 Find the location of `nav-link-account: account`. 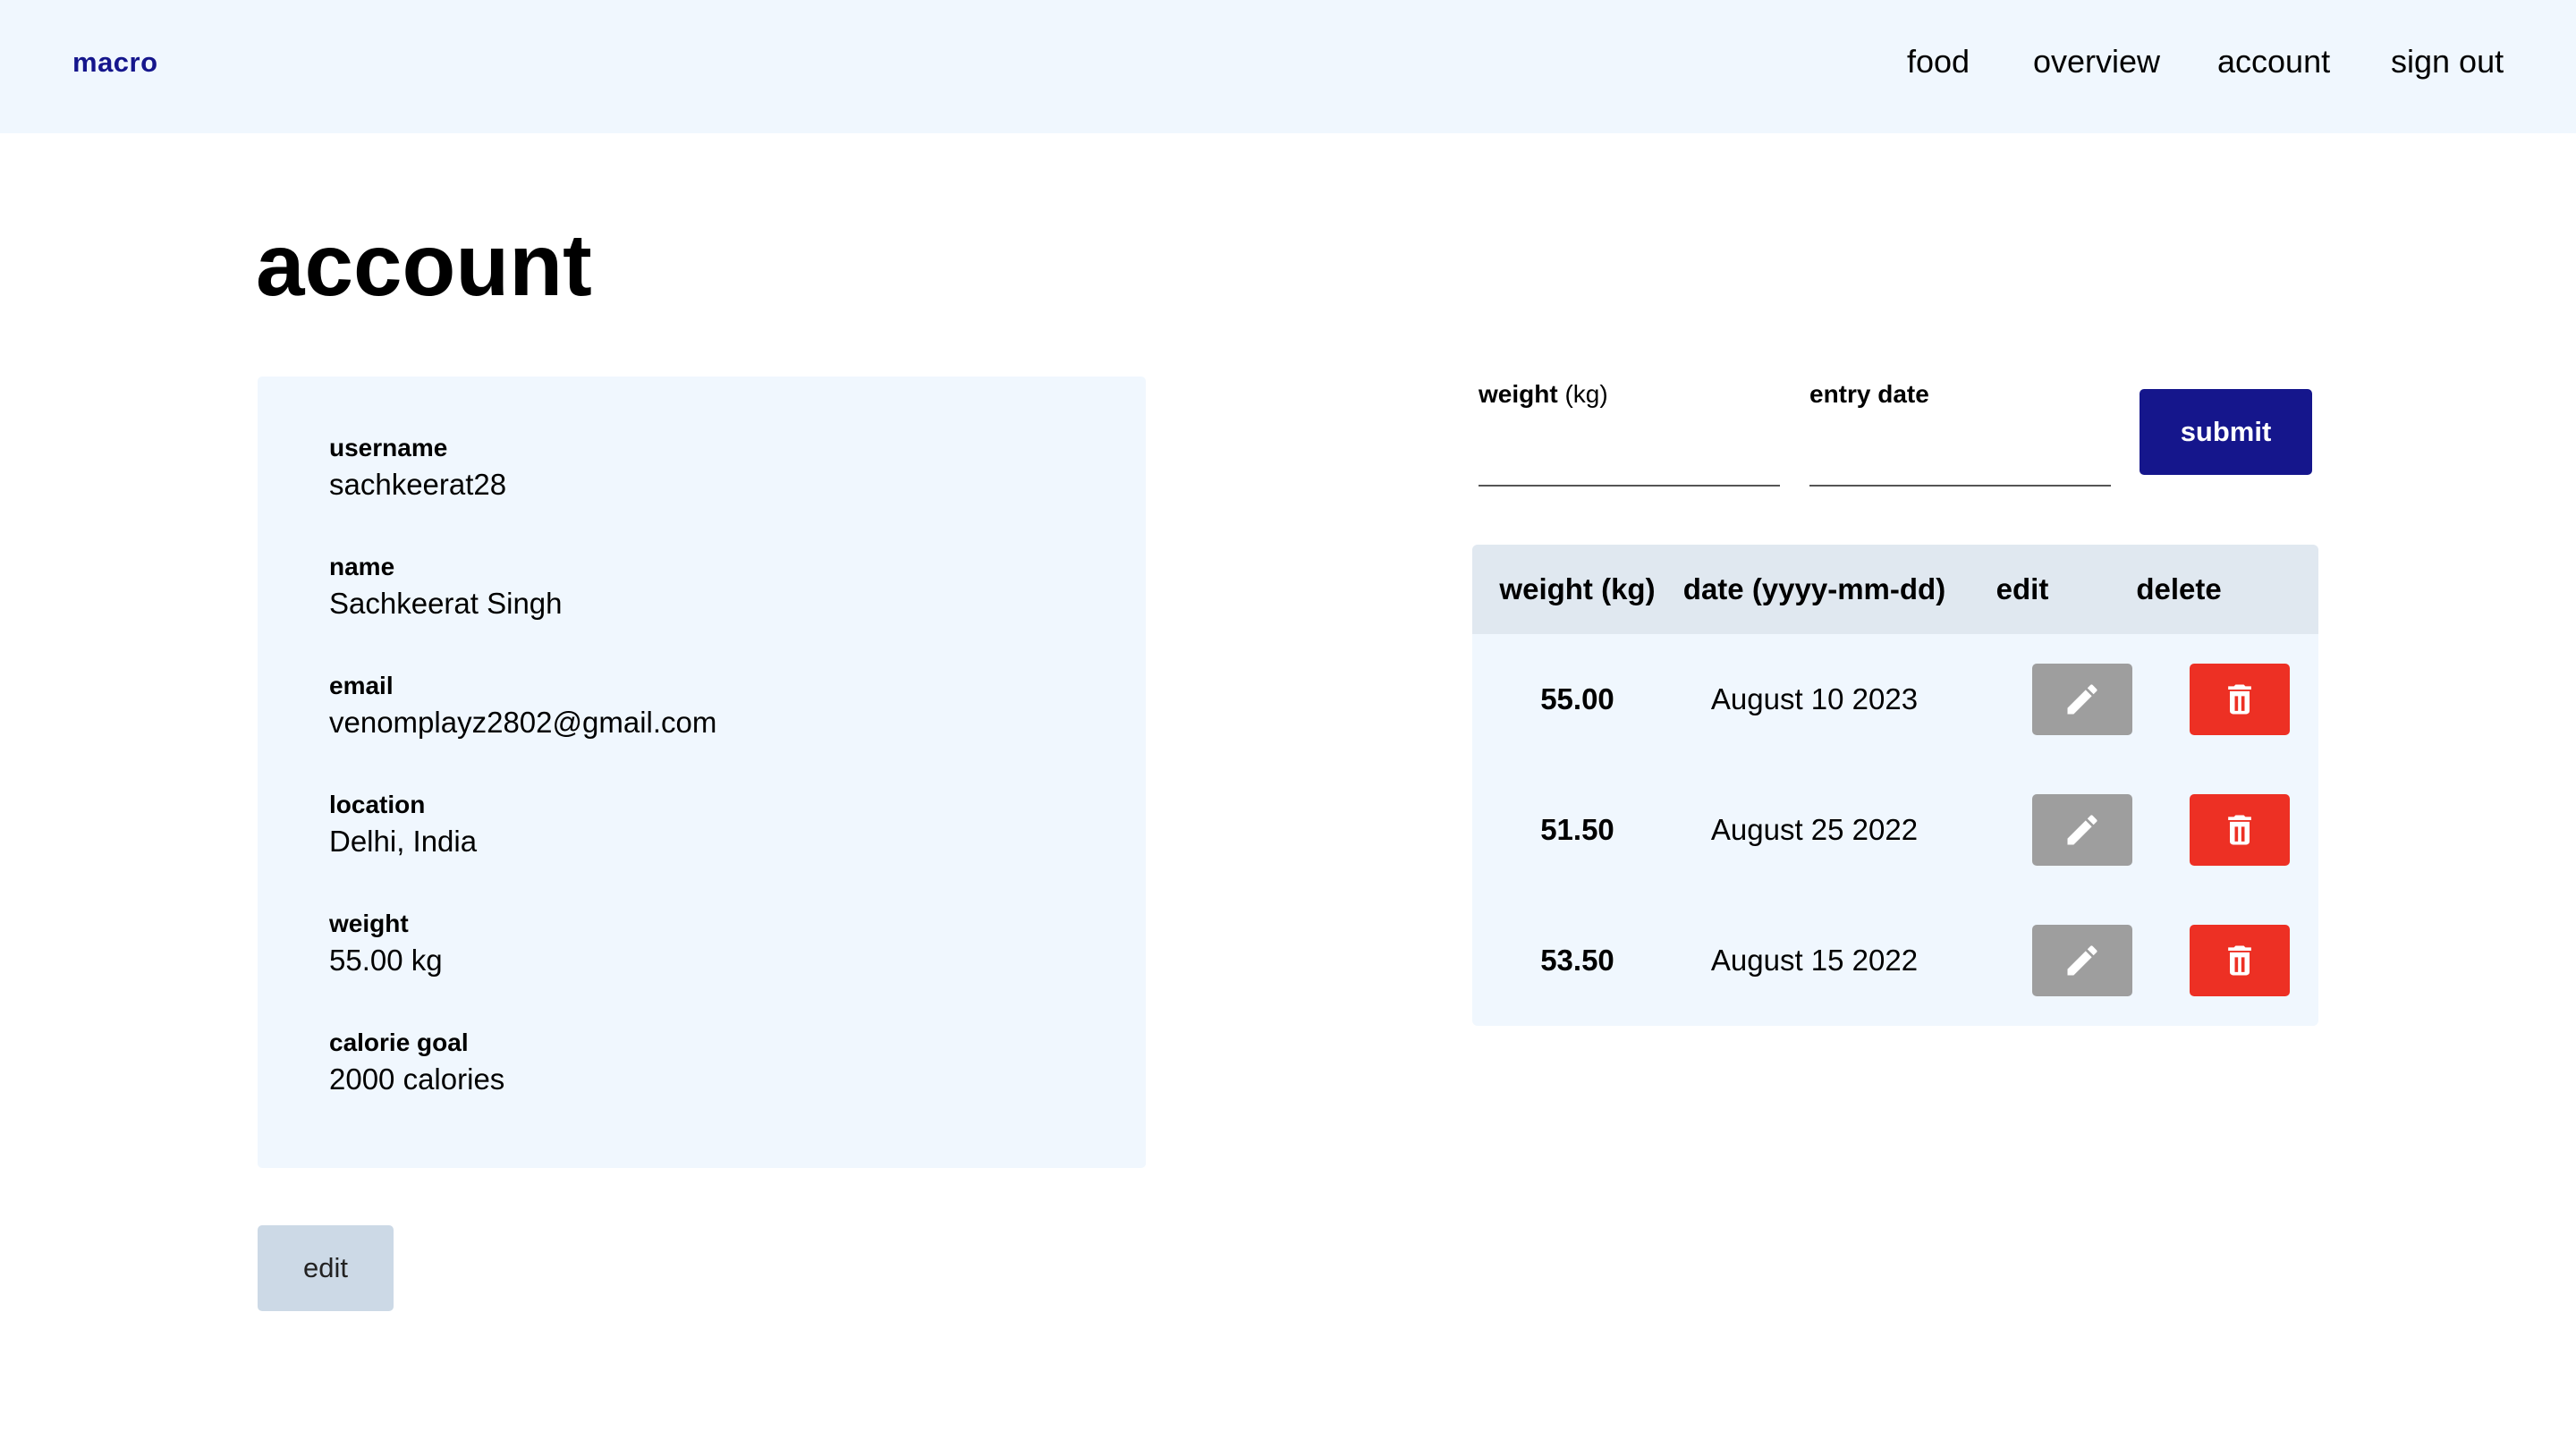

nav-link-account: account is located at coordinates (2273, 62).